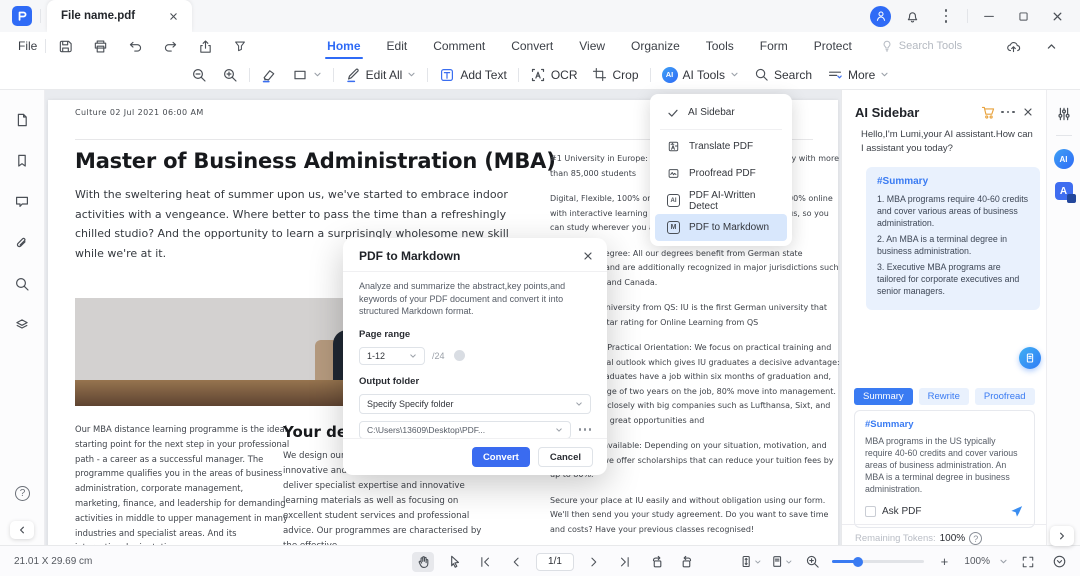 This screenshot has height=576, width=1080. Describe the element at coordinates (655, 46) in the screenshot. I see `tab-organize: Organize` at that location.